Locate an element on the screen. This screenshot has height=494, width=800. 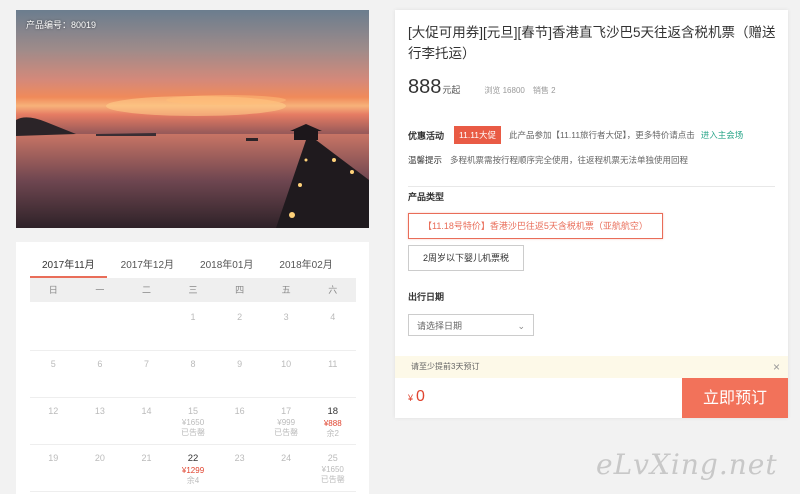
watermark-logo: eLvXing.net is located at coordinates (687, 464).